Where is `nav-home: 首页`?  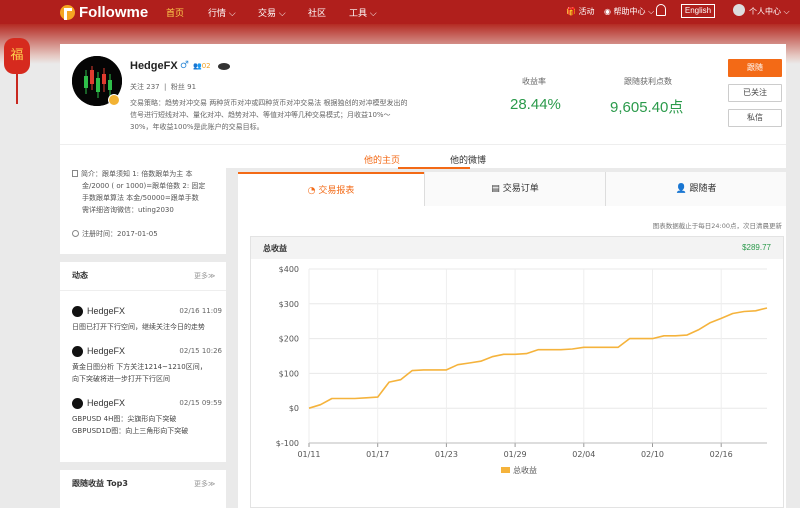 nav-home: 首页 is located at coordinates (175, 12).